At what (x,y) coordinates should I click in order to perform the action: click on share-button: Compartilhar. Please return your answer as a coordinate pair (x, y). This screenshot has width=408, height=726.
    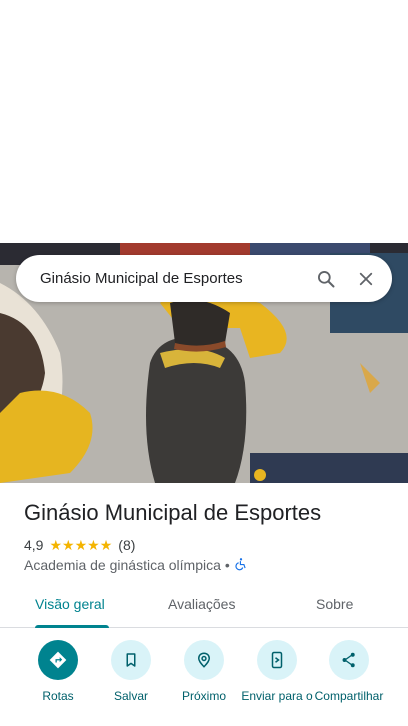
    Looking at the image, I should click on (349, 671).